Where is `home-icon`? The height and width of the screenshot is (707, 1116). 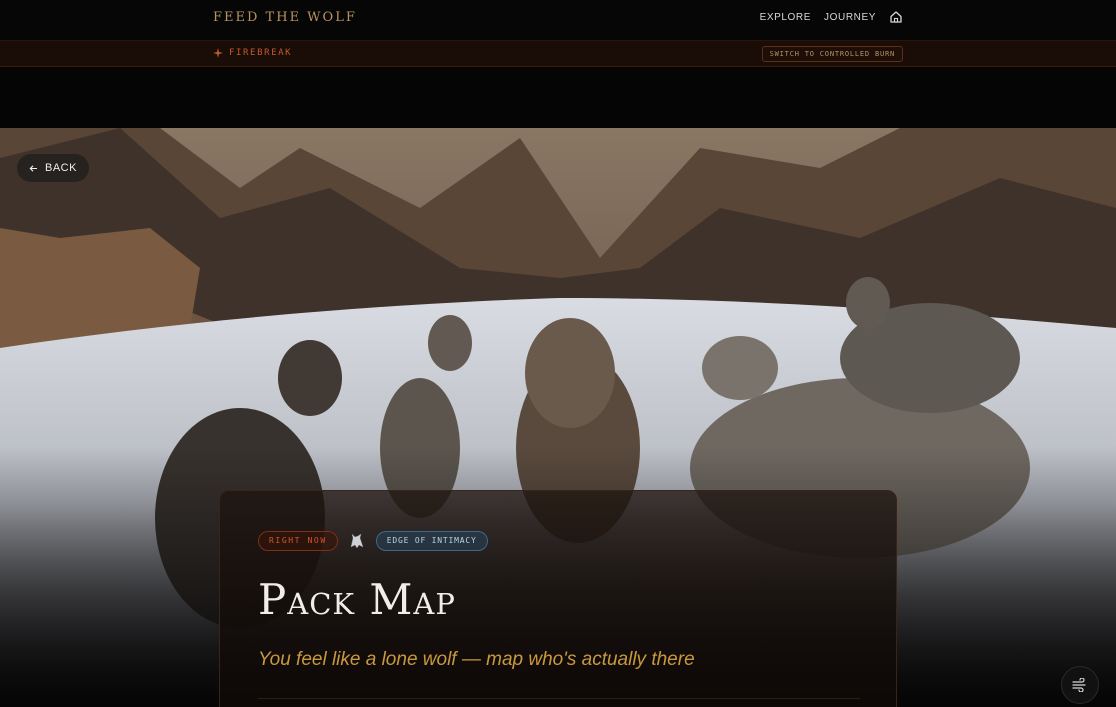
home-icon is located at coordinates (896, 17).